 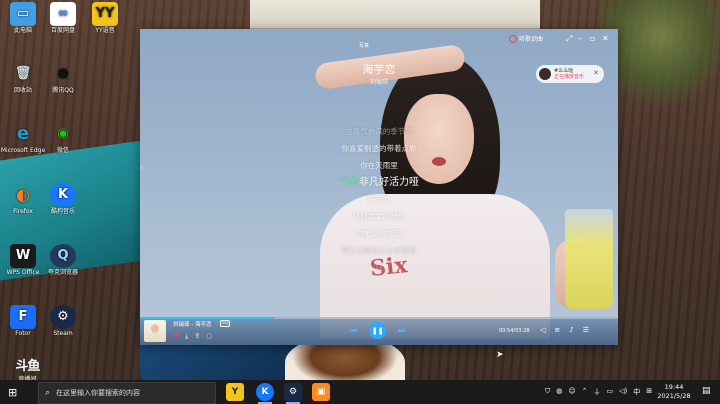 I want to click on previous-icon: ⏮, so click(x=353, y=331).